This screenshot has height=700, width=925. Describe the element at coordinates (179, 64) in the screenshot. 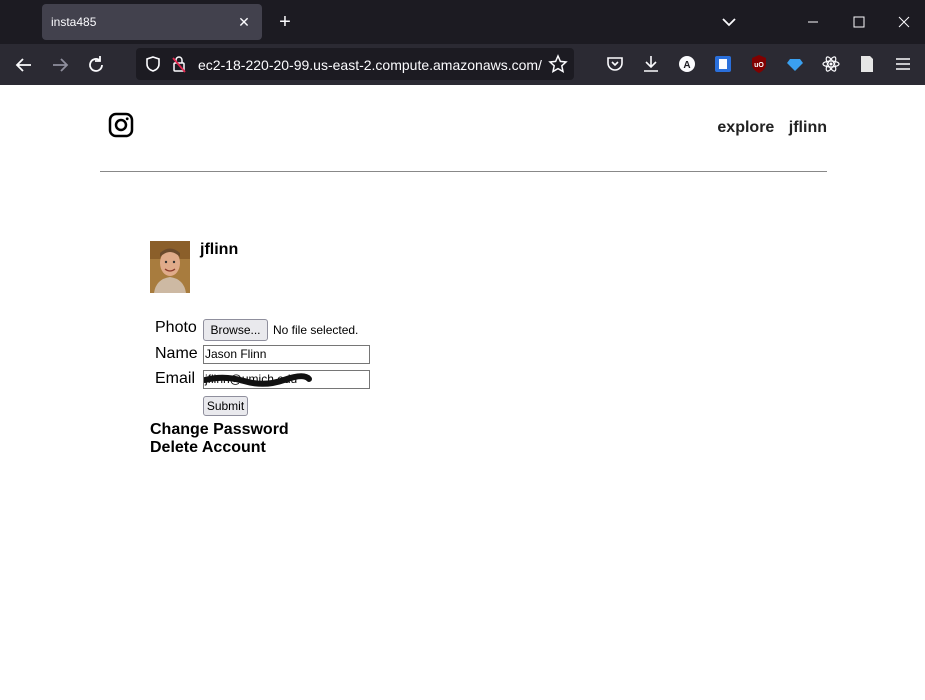

I see `insecure-lock-icon` at that location.